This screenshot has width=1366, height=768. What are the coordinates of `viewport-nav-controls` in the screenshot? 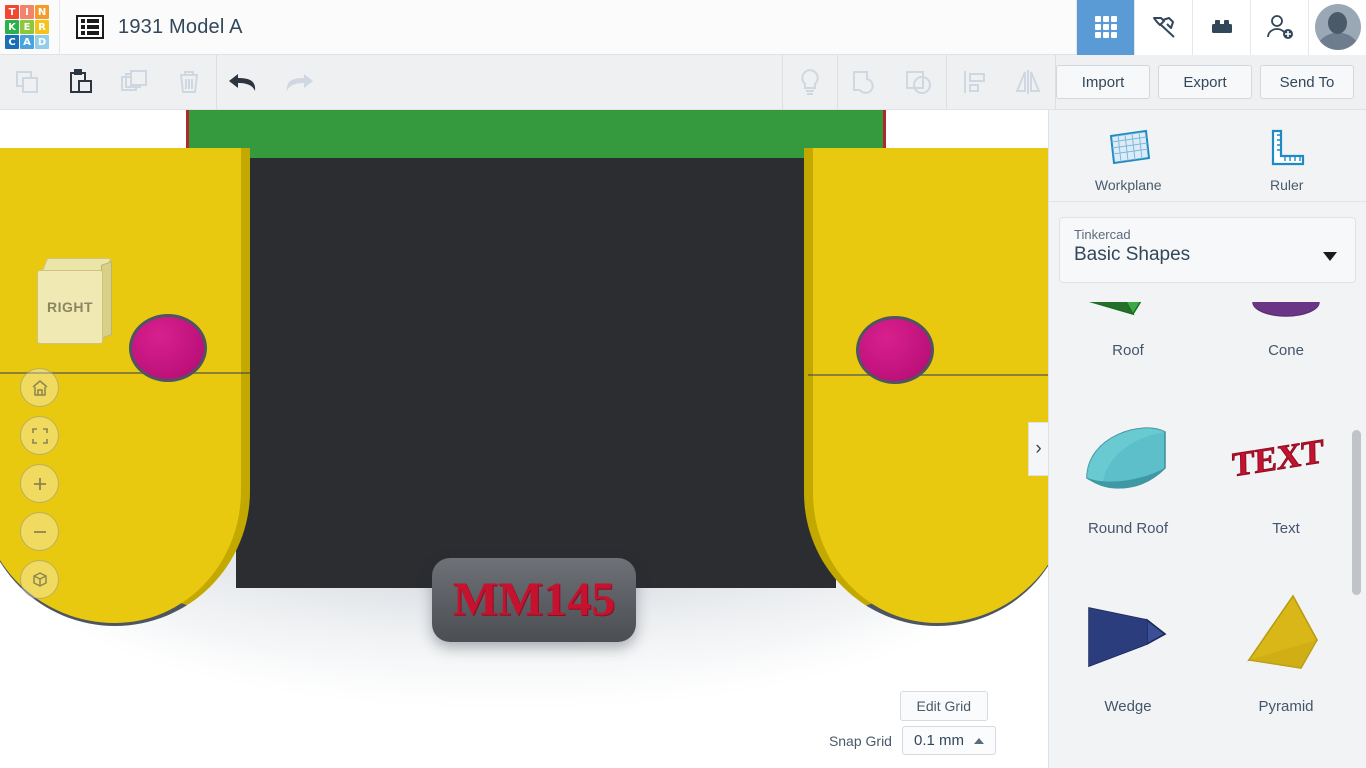 It's located at (39, 483).